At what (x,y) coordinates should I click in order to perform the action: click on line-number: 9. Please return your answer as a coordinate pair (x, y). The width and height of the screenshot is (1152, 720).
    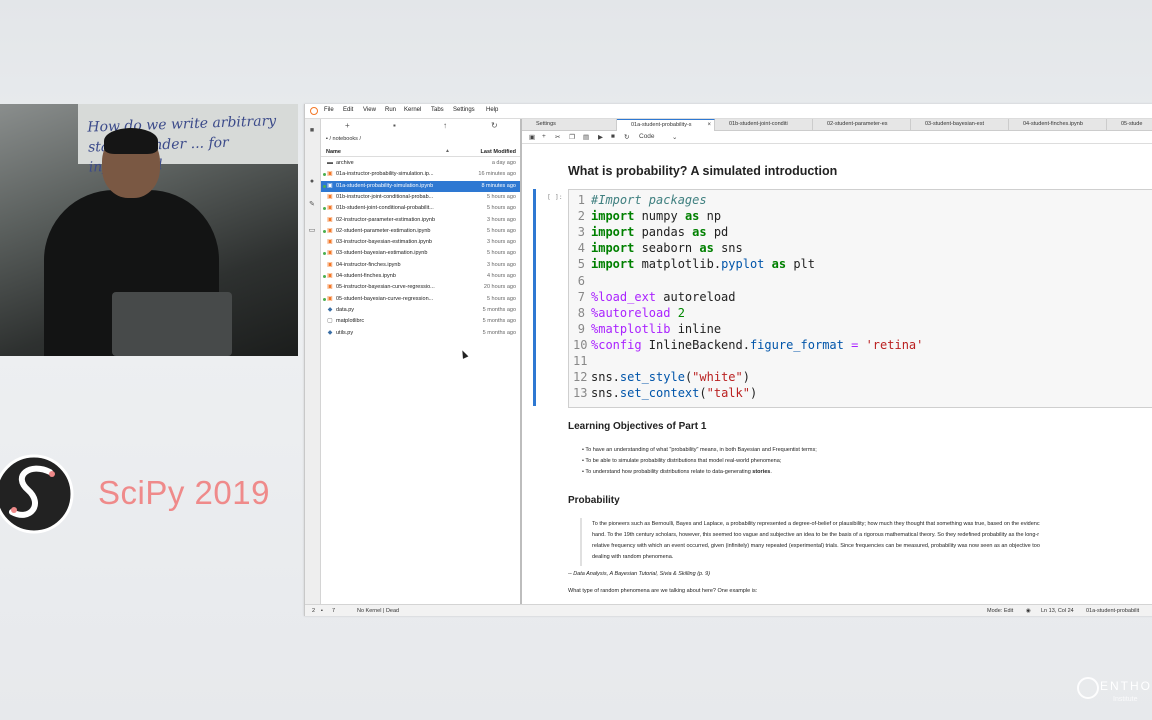
    Looking at the image, I should click on (581, 328).